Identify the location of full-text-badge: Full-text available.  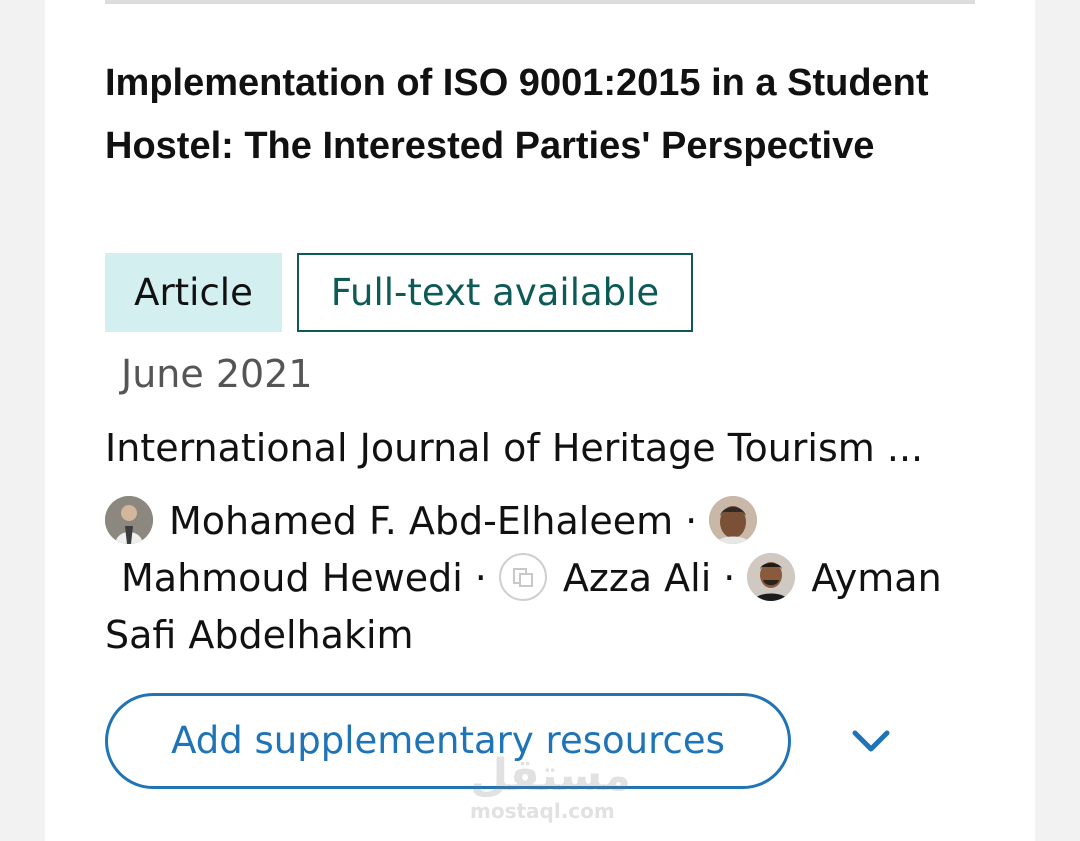
(495, 292).